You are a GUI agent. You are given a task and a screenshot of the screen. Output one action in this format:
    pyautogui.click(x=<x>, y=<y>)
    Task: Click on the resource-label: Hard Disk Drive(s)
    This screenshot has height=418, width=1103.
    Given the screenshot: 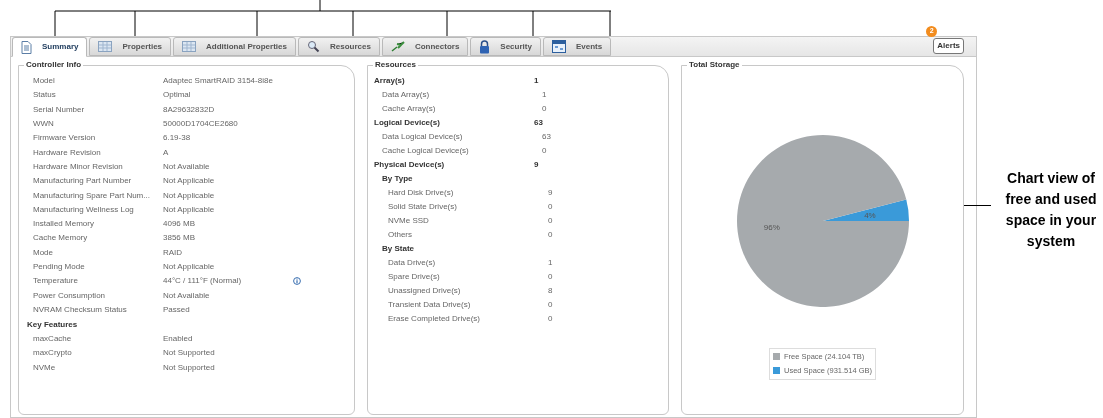 What is the action you would take?
    pyautogui.click(x=421, y=193)
    